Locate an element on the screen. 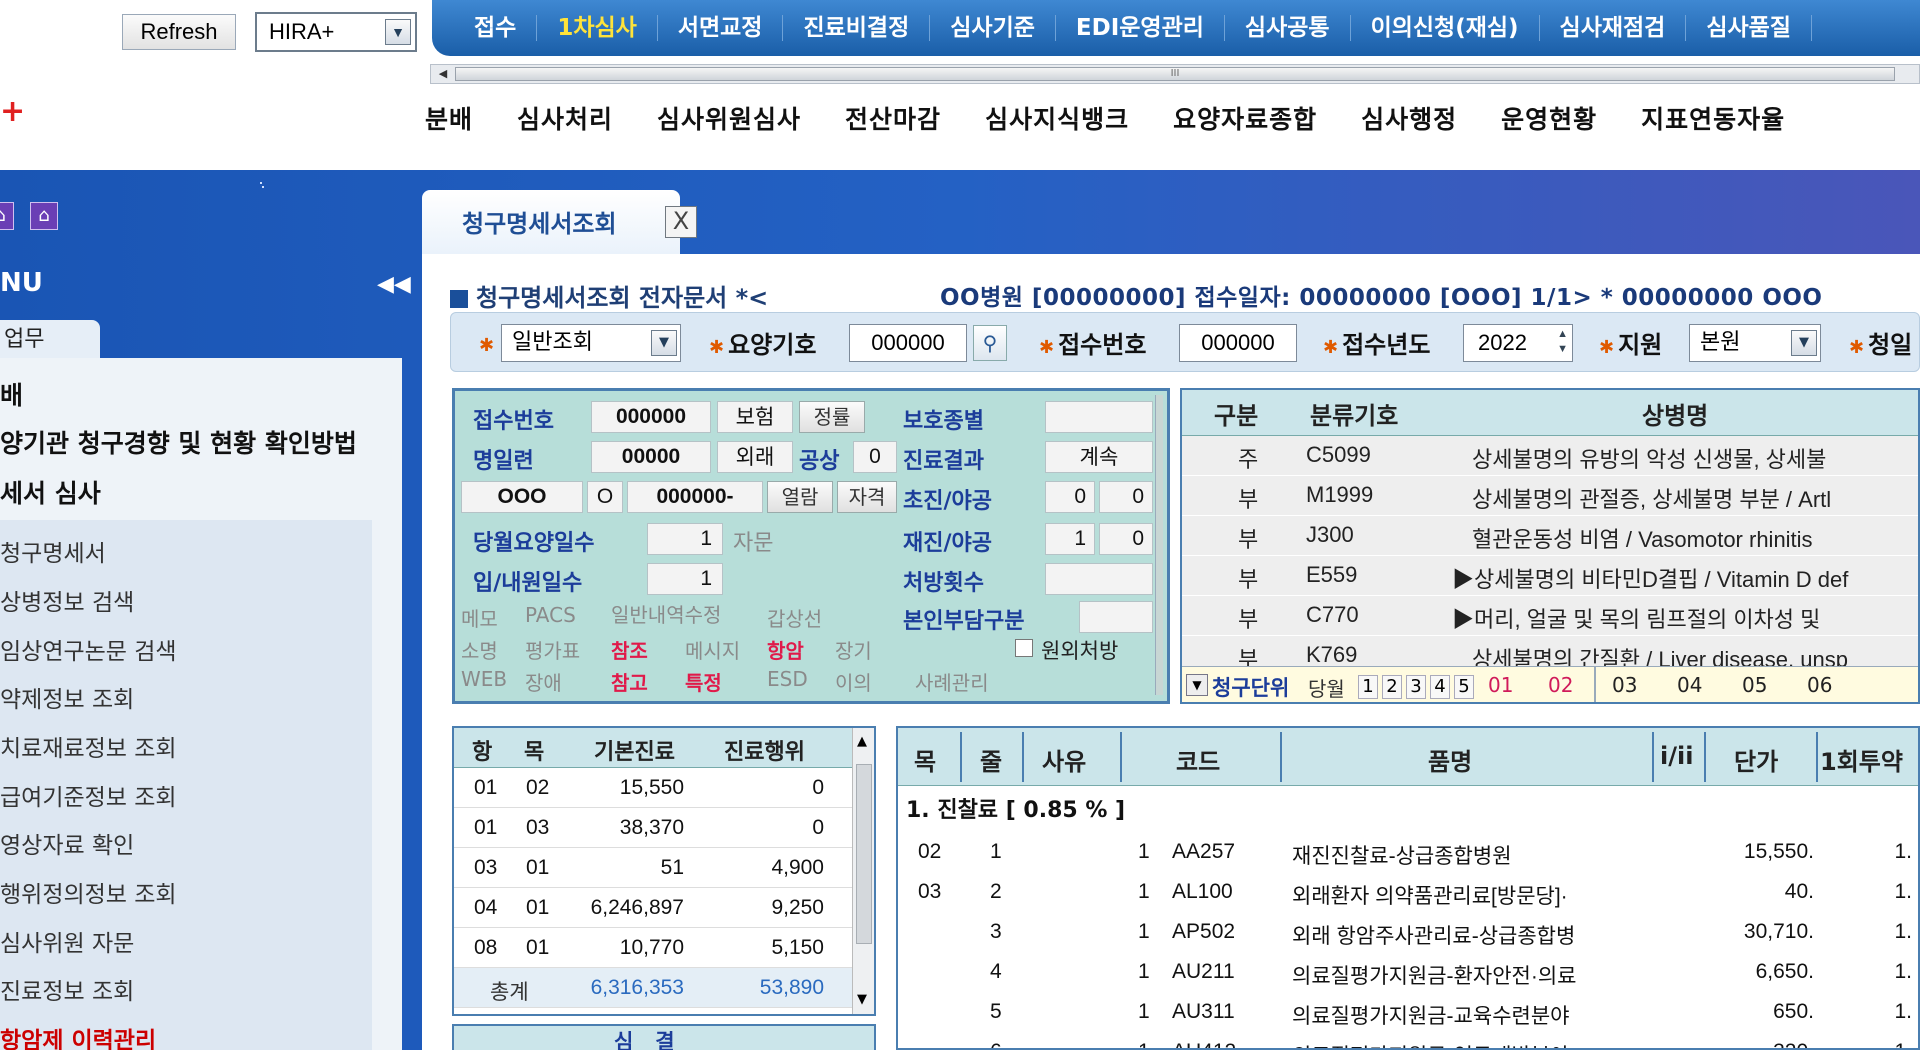 This screenshot has height=1050, width=1920. pacs-link: PACS is located at coordinates (550, 615).